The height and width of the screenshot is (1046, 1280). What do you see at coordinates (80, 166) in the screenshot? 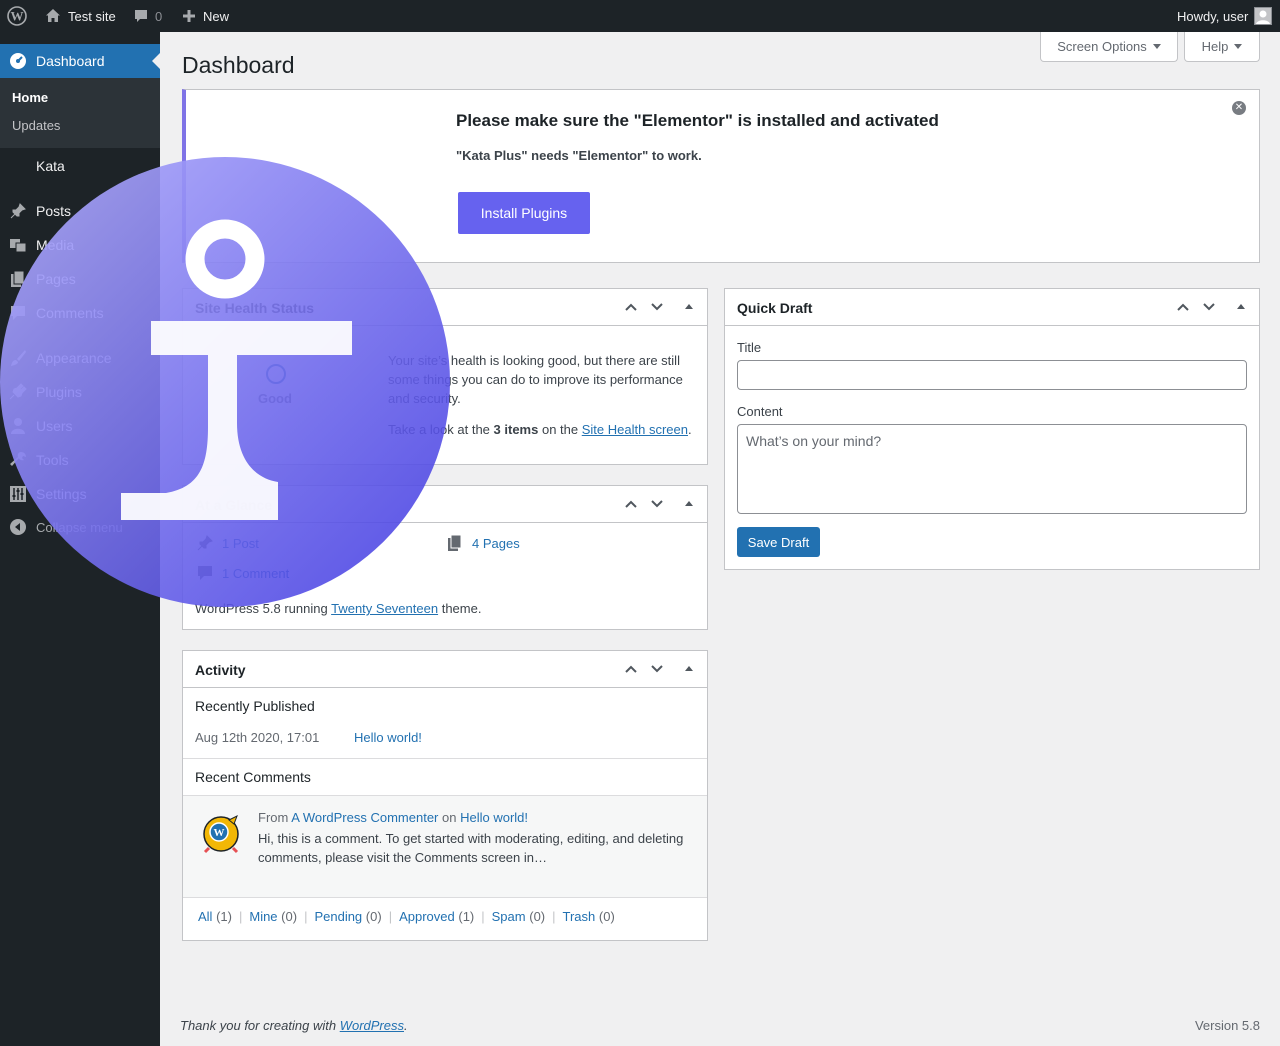
I see `sidebar-item-kata: Kata` at bounding box center [80, 166].